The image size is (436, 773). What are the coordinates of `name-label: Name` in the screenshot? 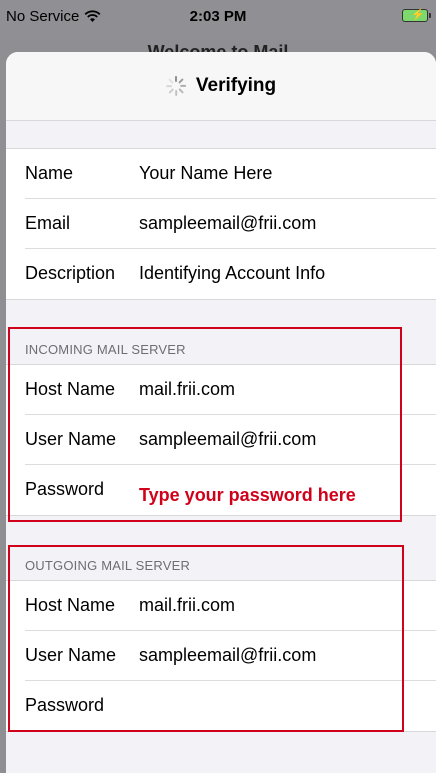 It's located at (49, 173).